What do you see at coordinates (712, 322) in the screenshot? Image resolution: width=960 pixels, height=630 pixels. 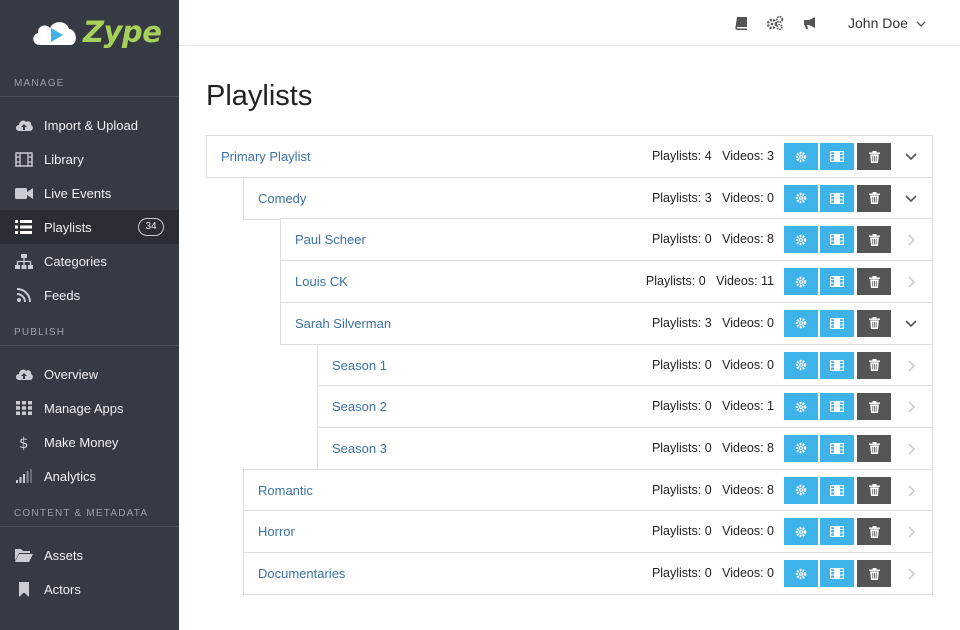 I see `playlist-counts: Playlists: 3 Videos: 0` at bounding box center [712, 322].